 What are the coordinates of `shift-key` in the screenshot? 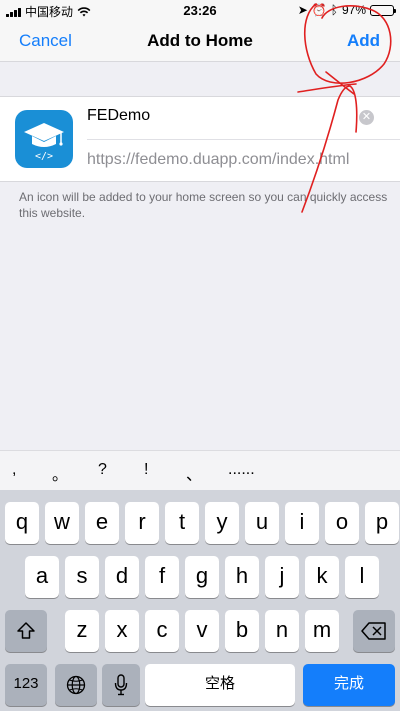 It's located at (26, 631).